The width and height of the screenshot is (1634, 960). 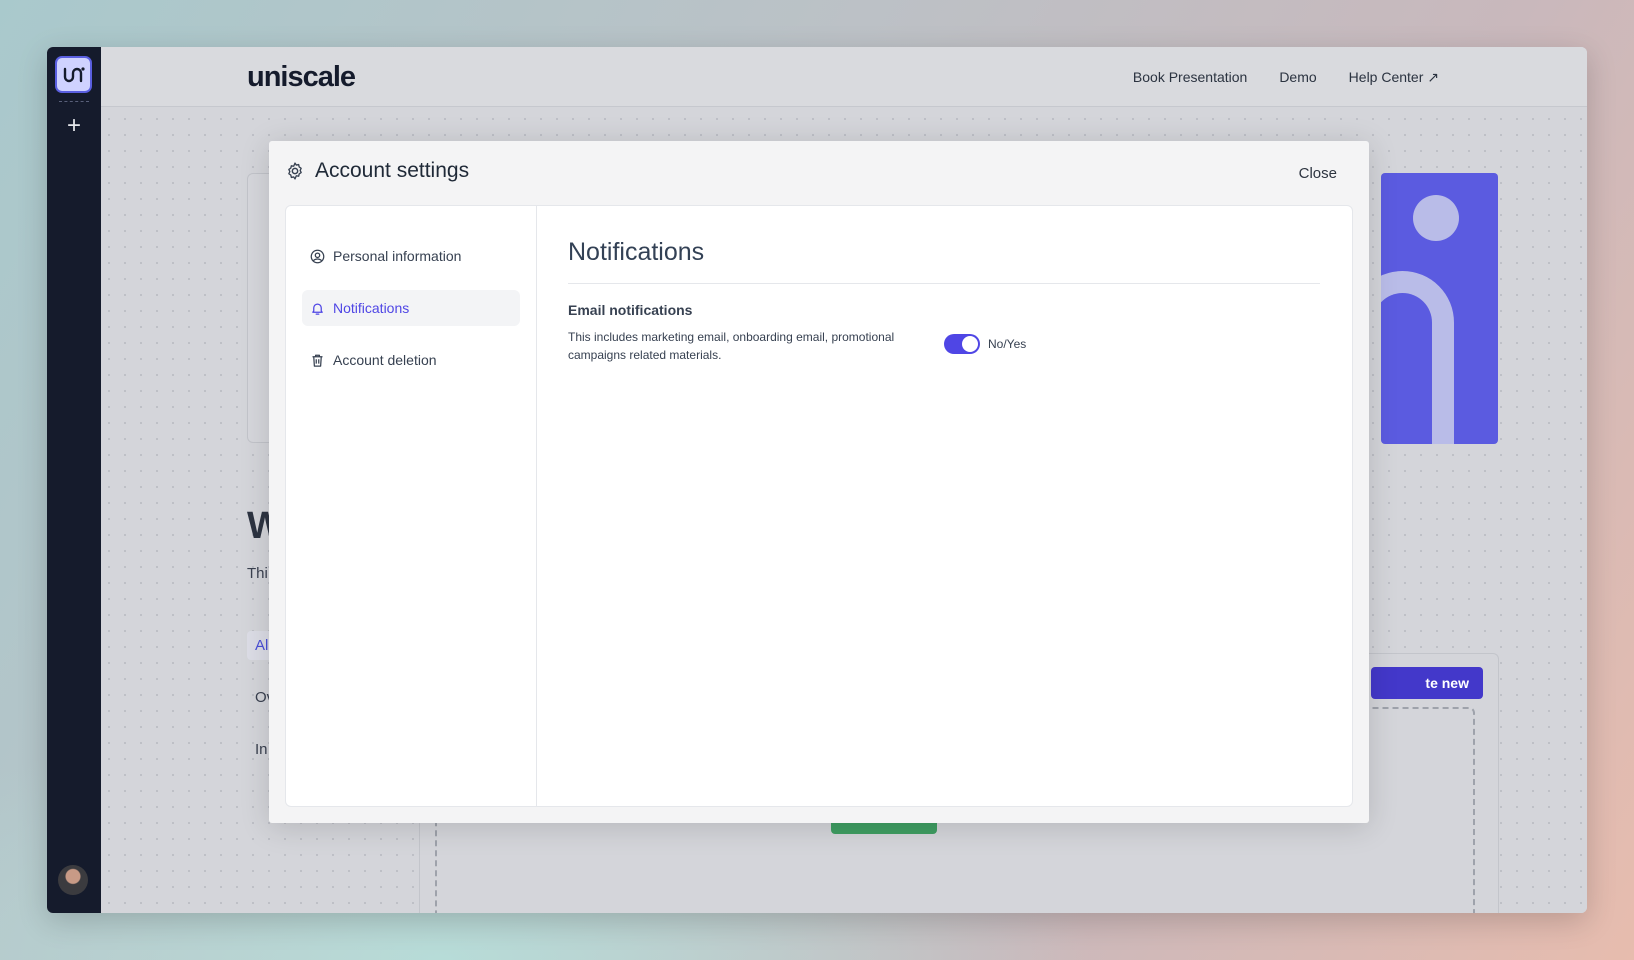 What do you see at coordinates (301, 77) in the screenshot?
I see `brand-logo: uniscale` at bounding box center [301, 77].